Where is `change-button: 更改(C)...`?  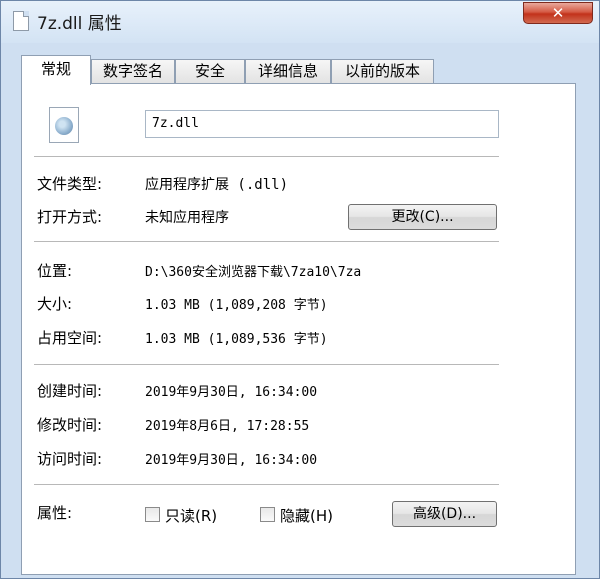
change-button: 更改(C)... is located at coordinates (422, 217).